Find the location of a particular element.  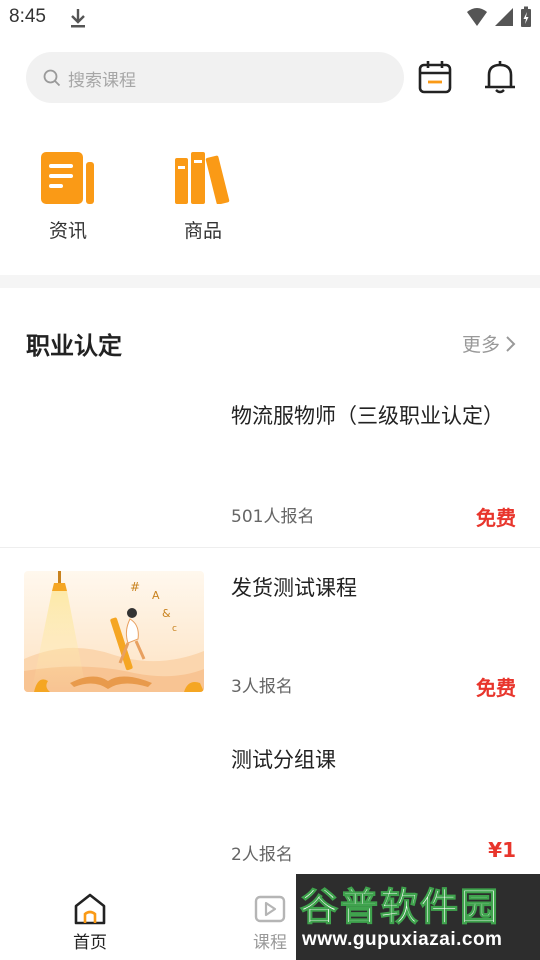

download-icon is located at coordinates (78, 18).